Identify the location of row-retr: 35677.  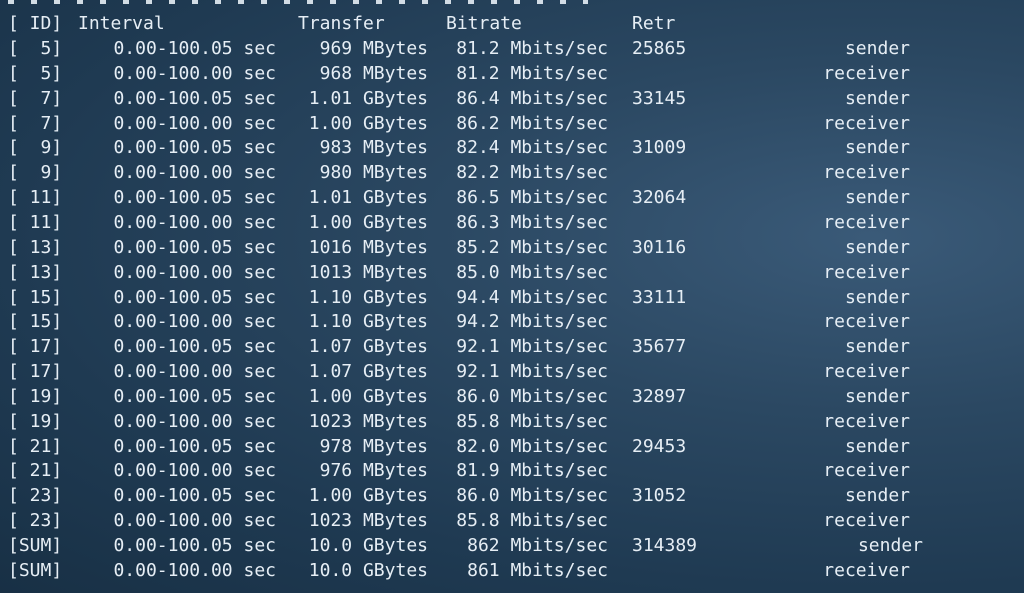
(659, 347).